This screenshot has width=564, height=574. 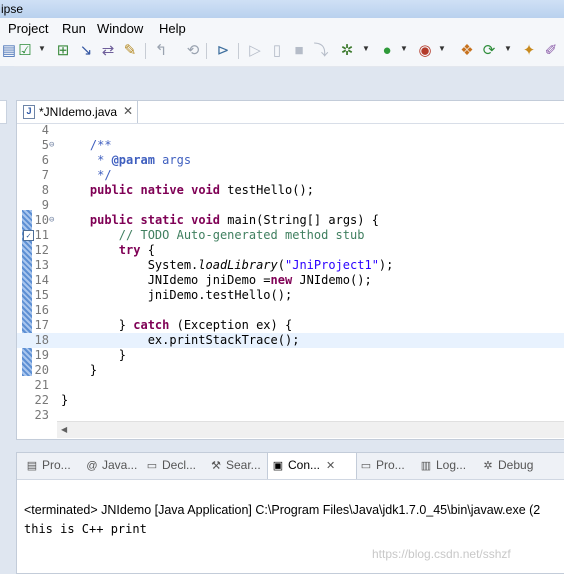 What do you see at coordinates (205, 220) in the screenshot?
I see `code-token: void` at bounding box center [205, 220].